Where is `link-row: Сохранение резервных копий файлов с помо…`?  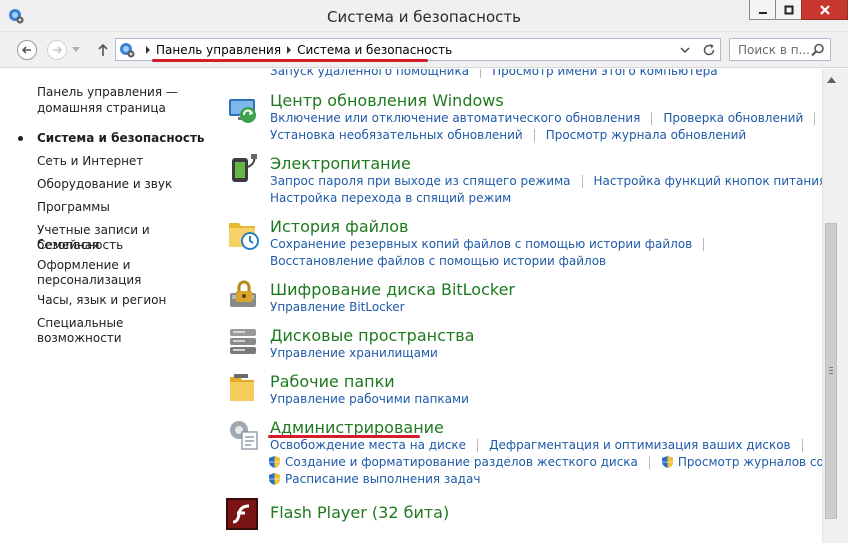
link-row: Сохранение резервных копий файлов с помо… is located at coordinates (492, 244).